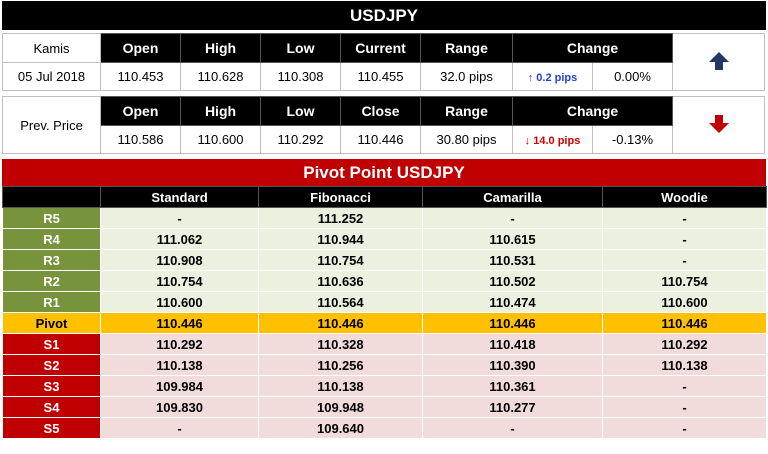  Describe the element at coordinates (340, 365) in the screenshot. I see `fibonacci-value: 110.256` at that location.